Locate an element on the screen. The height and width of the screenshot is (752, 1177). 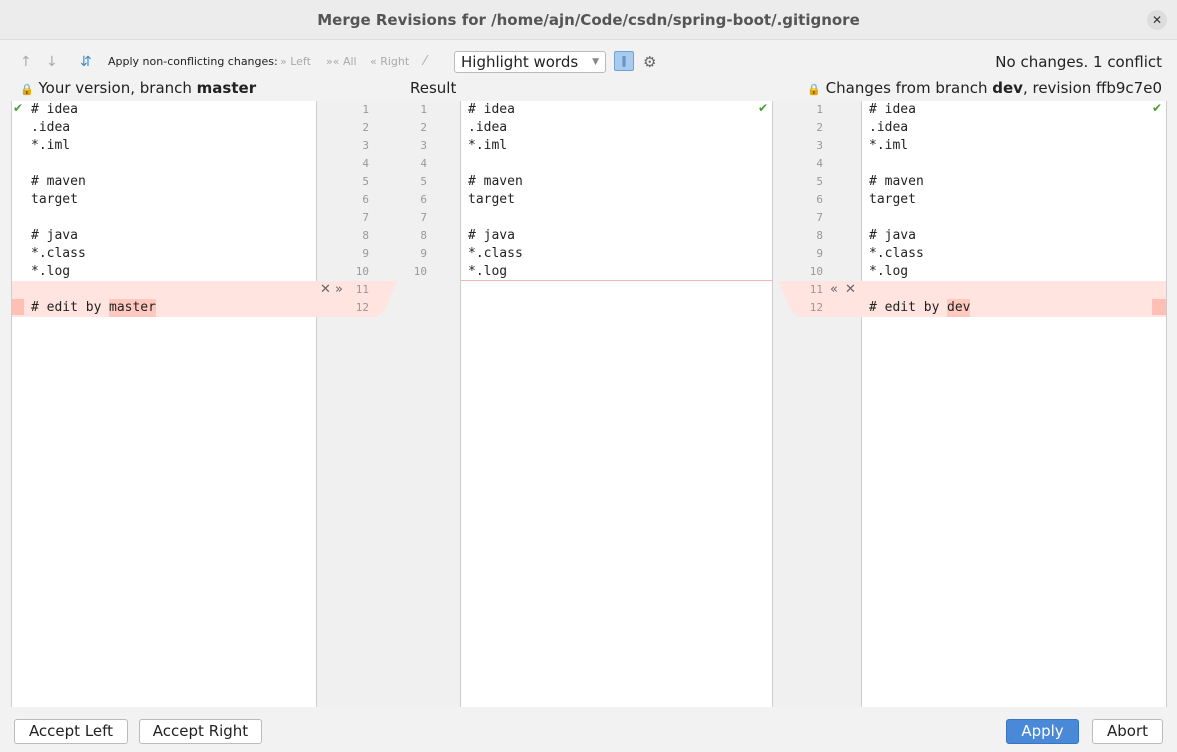
close-button: ✕ is located at coordinates (1157, 20).